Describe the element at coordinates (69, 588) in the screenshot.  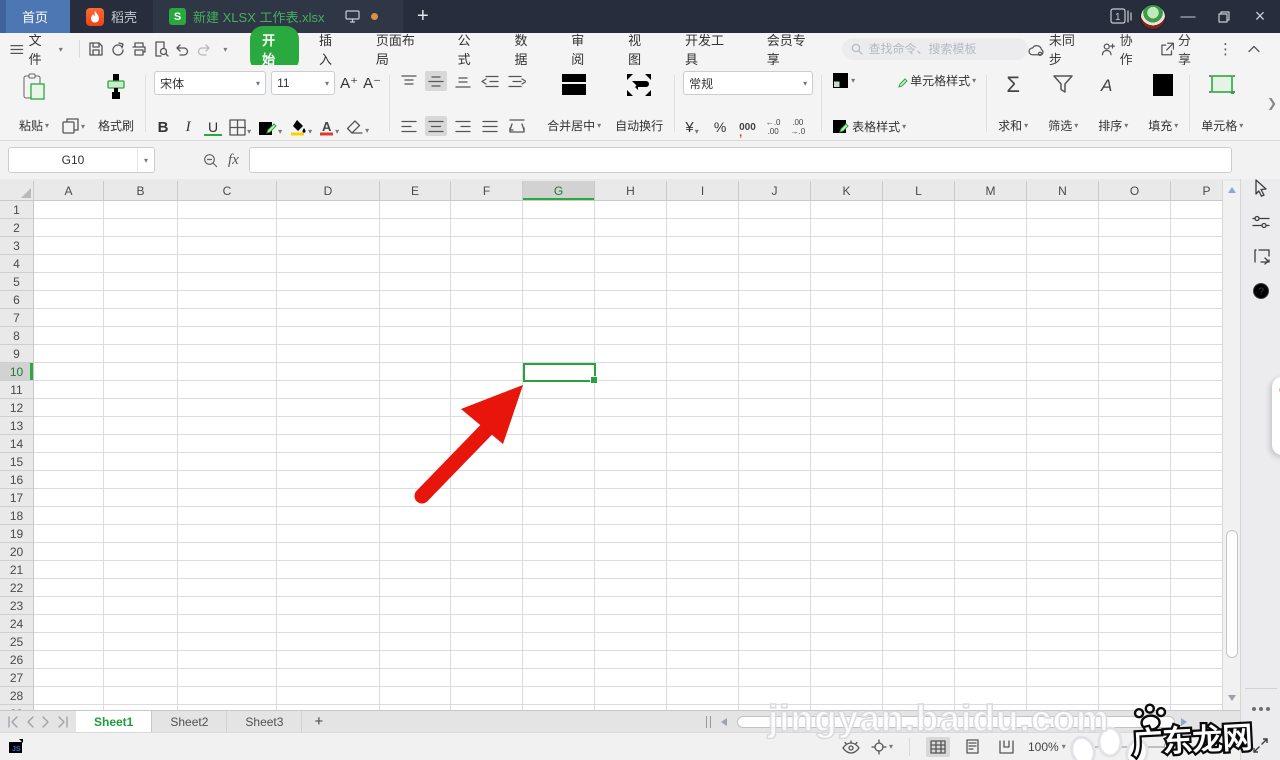
I see `cell-A22` at that location.